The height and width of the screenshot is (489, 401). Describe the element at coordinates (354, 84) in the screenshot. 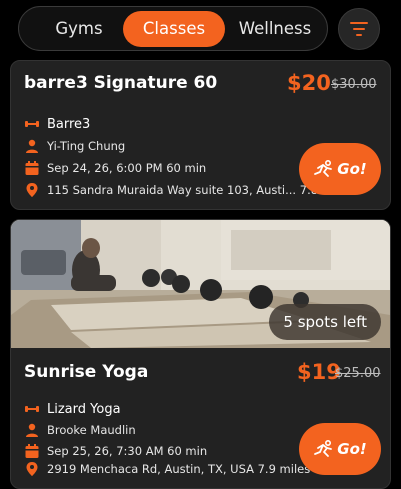

I see `original-price: $30.00` at that location.